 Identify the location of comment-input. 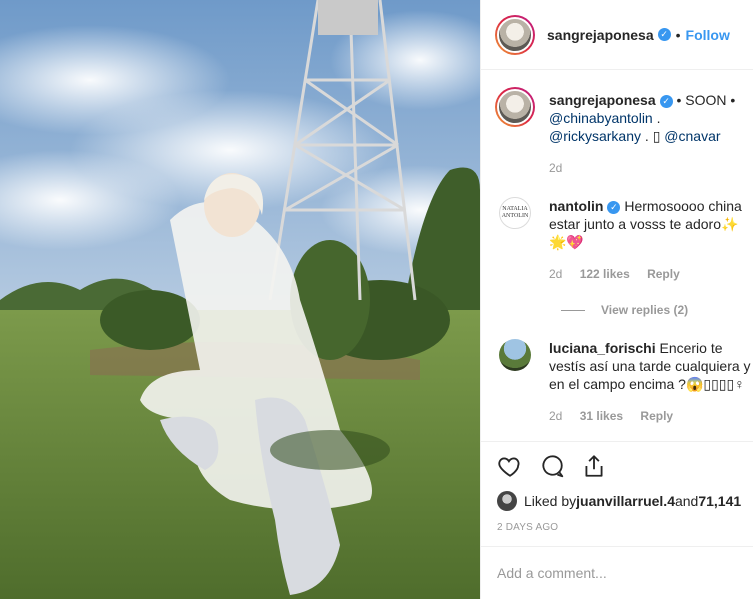
(617, 573).